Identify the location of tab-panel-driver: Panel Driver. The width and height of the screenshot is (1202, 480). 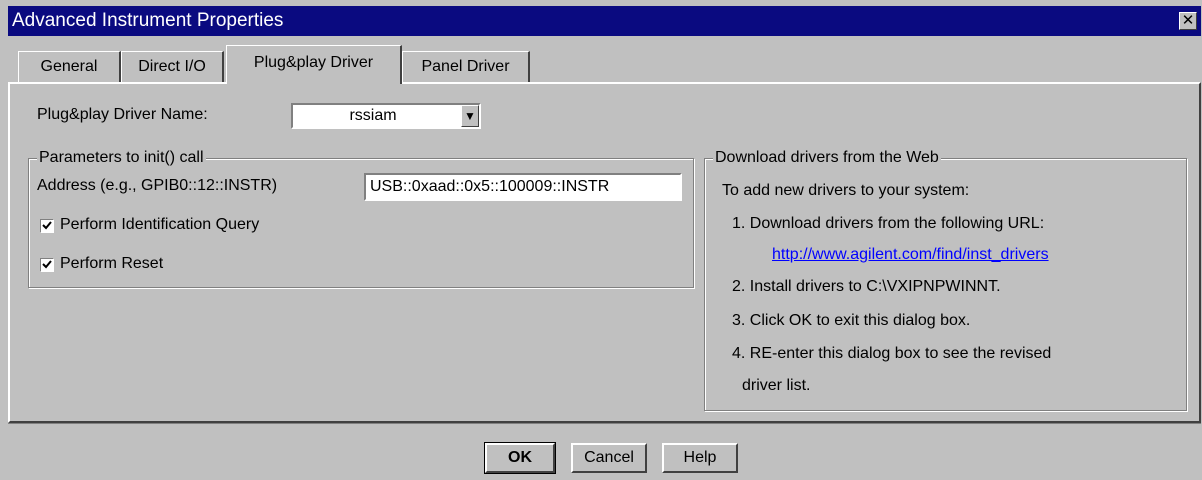
(466, 67).